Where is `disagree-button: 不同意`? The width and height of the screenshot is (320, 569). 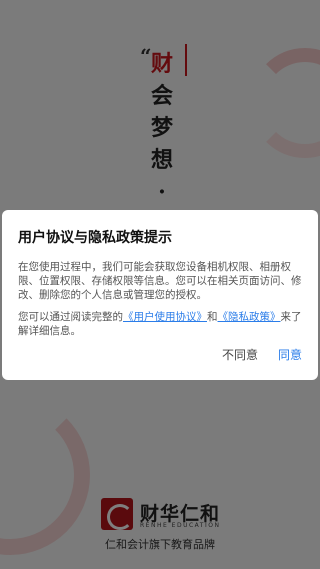 disagree-button: 不同意 is located at coordinates (240, 354).